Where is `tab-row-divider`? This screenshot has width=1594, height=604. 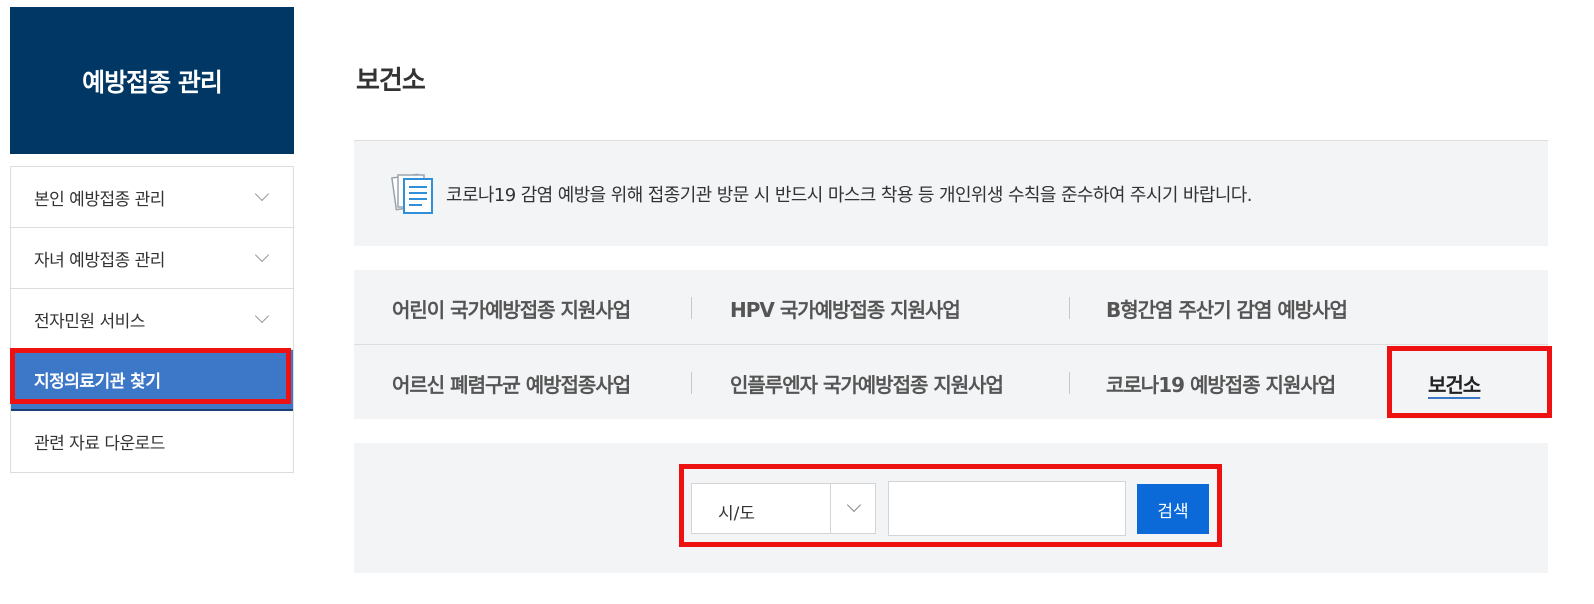 tab-row-divider is located at coordinates (951, 344).